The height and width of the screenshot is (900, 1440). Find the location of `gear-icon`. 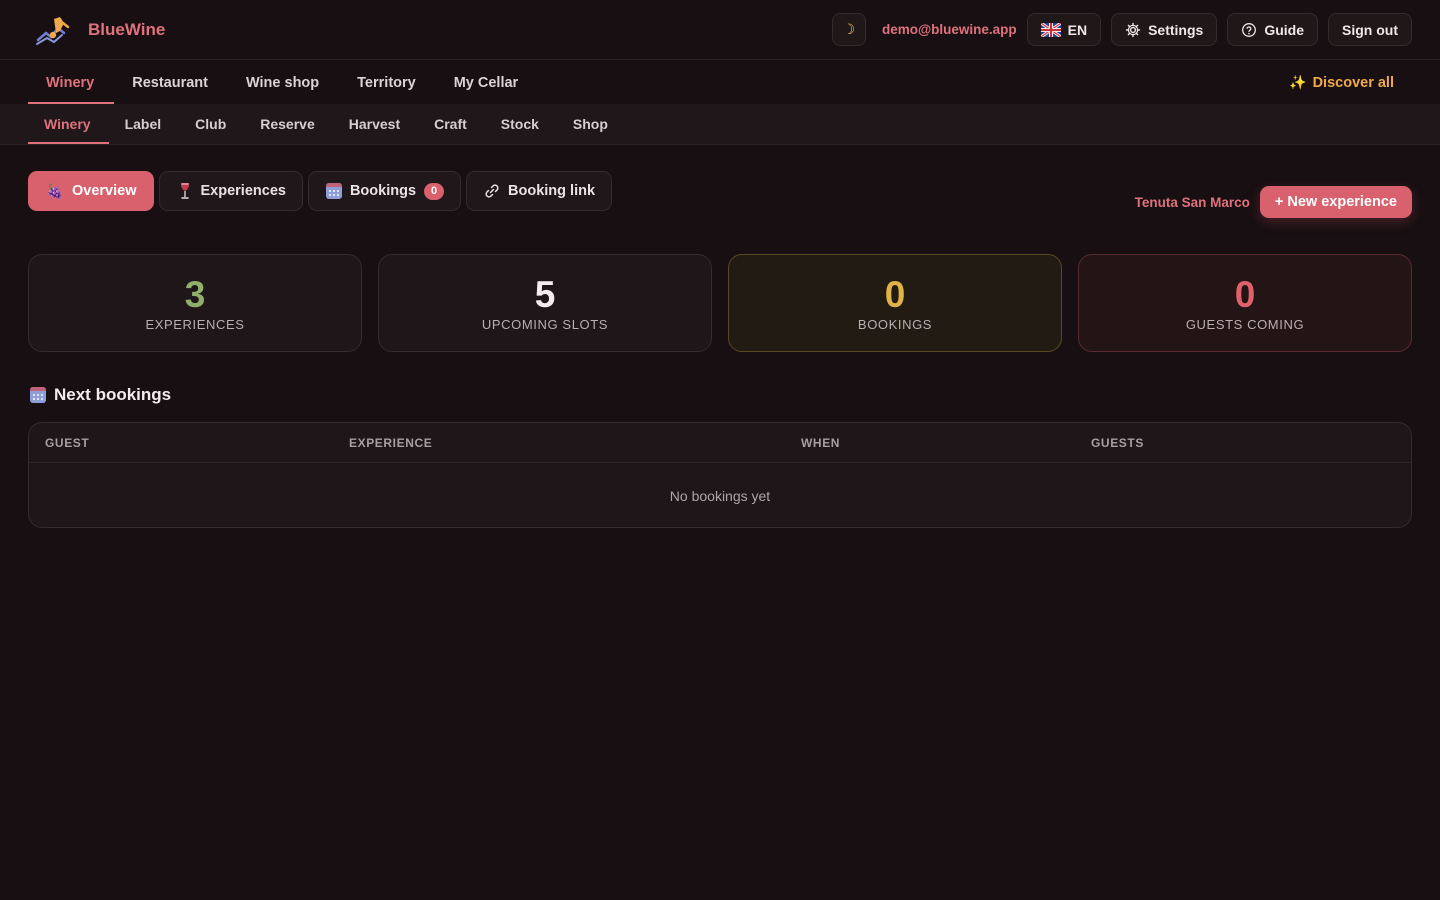

gear-icon is located at coordinates (1133, 29).